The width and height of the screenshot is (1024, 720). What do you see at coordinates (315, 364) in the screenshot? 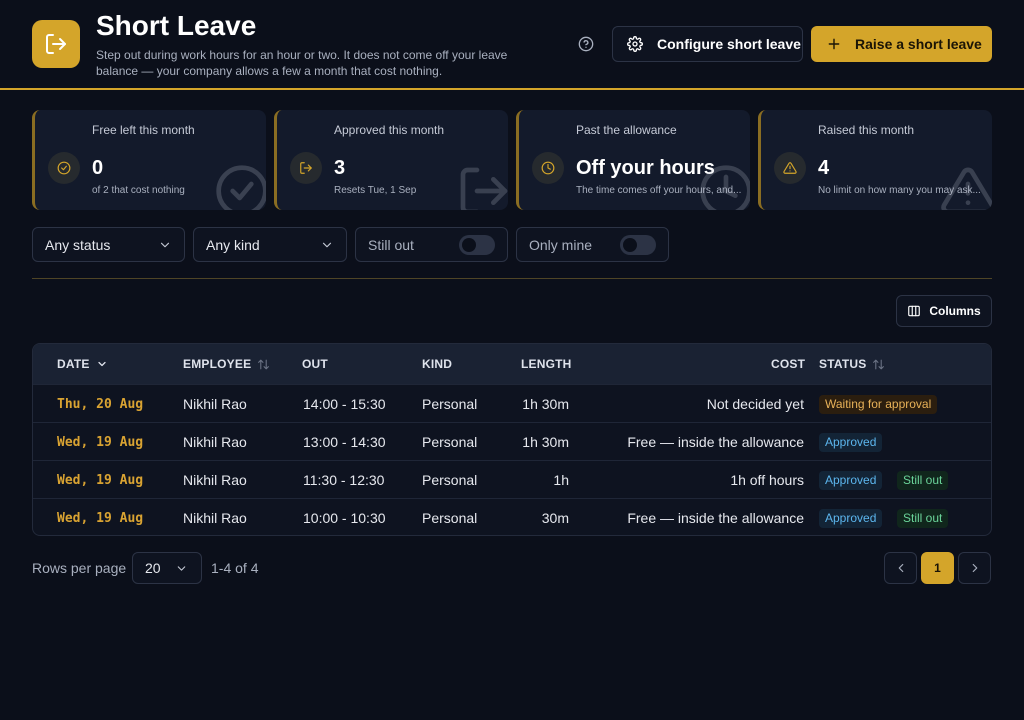
I see `column-header-out: OUT` at bounding box center [315, 364].